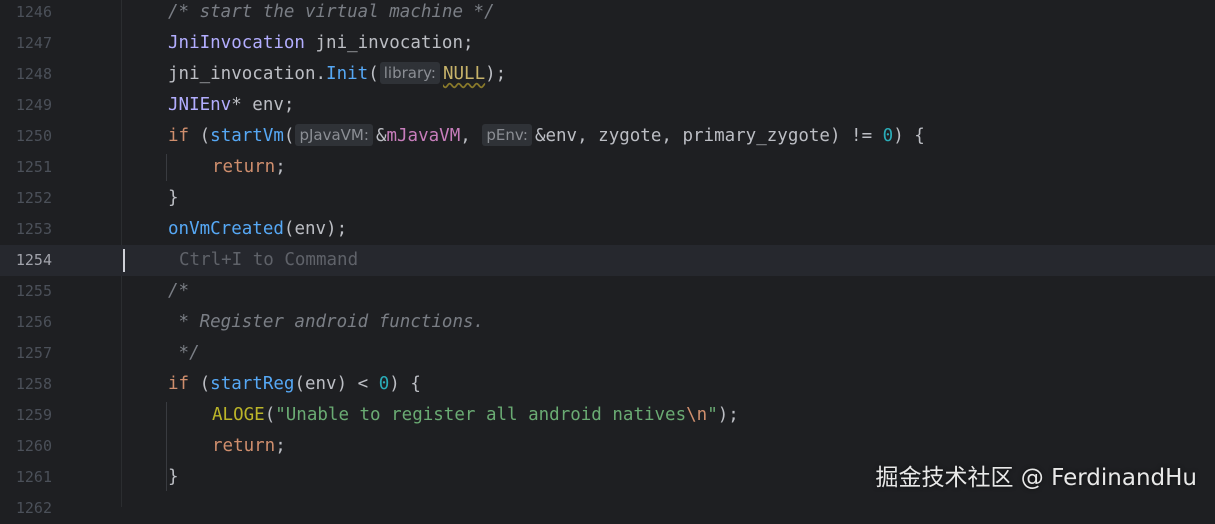 The width and height of the screenshot is (1215, 524). Describe the element at coordinates (200, 105) in the screenshot. I see `code-token: JNIEnv` at that location.